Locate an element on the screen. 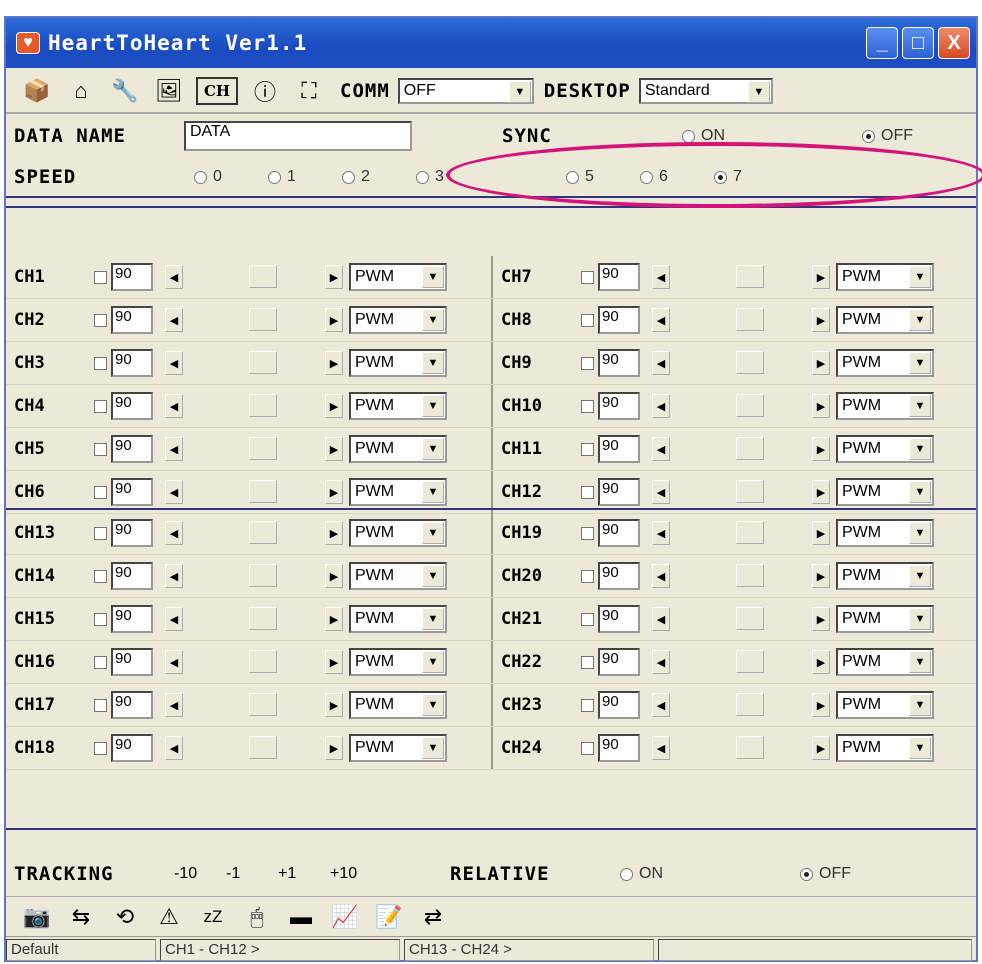 Image resolution: width=982 pixels, height=964 pixels. maximize-button: □ is located at coordinates (918, 43).